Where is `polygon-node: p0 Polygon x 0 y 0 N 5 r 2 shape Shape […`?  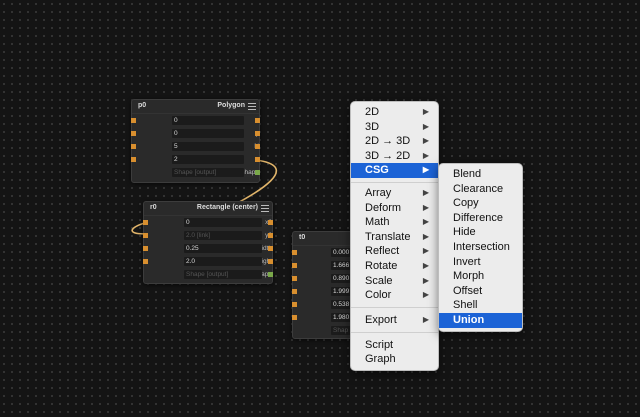 polygon-node: p0 Polygon x 0 y 0 N 5 r 2 shape Shape [… is located at coordinates (195, 141).